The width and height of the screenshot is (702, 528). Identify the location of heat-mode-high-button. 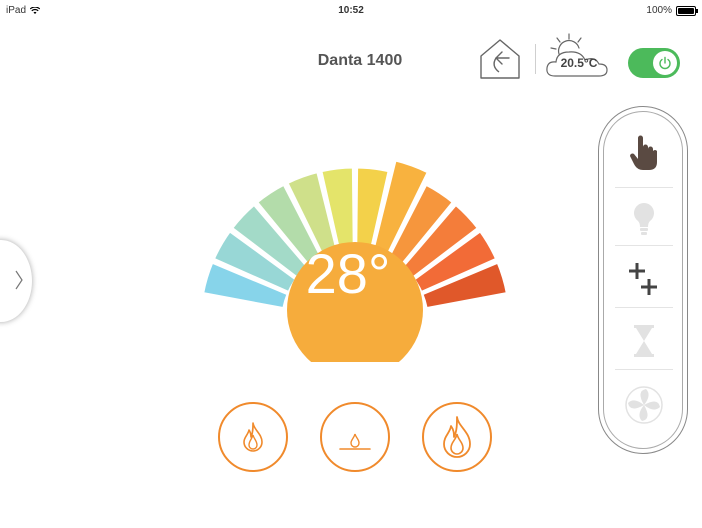
(457, 437).